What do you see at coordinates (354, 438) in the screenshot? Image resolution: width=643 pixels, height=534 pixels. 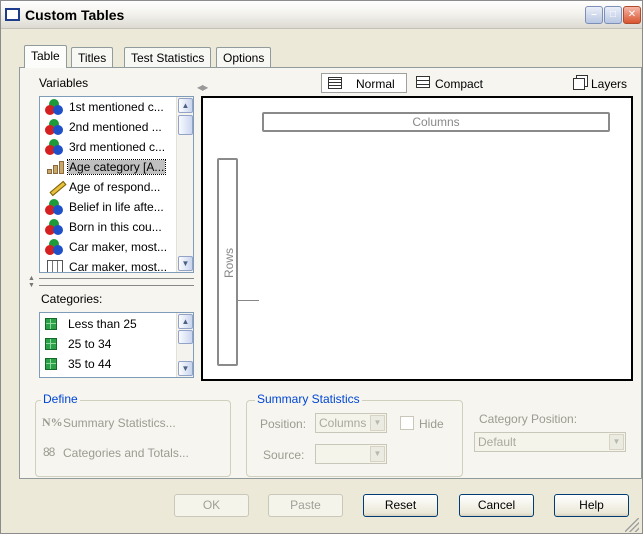 I see `summary-statistics-group` at bounding box center [354, 438].